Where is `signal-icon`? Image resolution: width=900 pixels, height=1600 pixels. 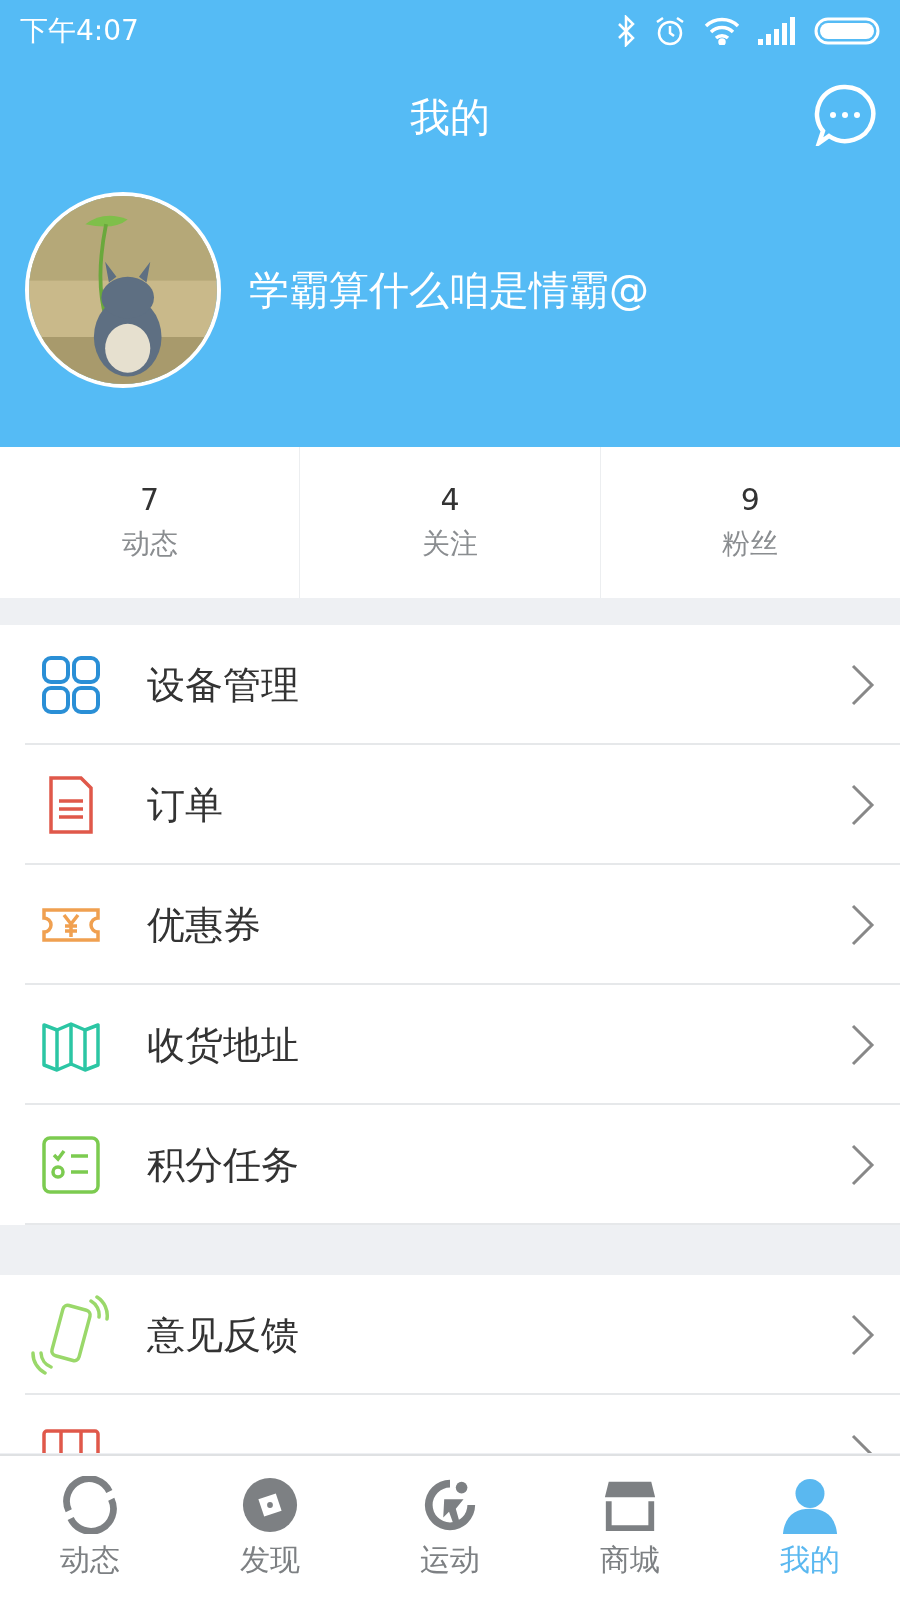
signal-icon is located at coordinates (777, 31).